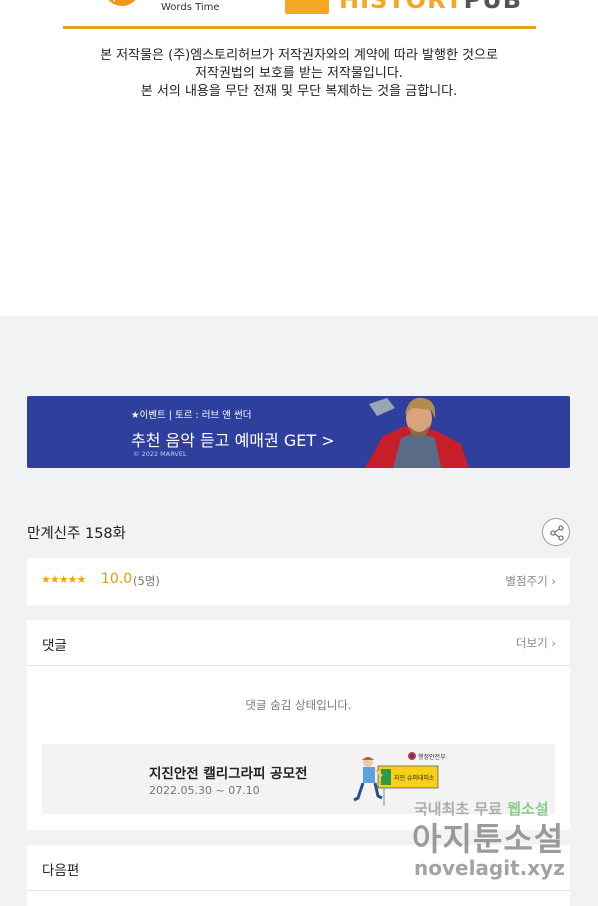 The height and width of the screenshot is (906, 598). What do you see at coordinates (298, 581) in the screenshot?
I see `rating-card: ★★★★★ 10.0 (5명) 별점주기 ›` at bounding box center [298, 581].